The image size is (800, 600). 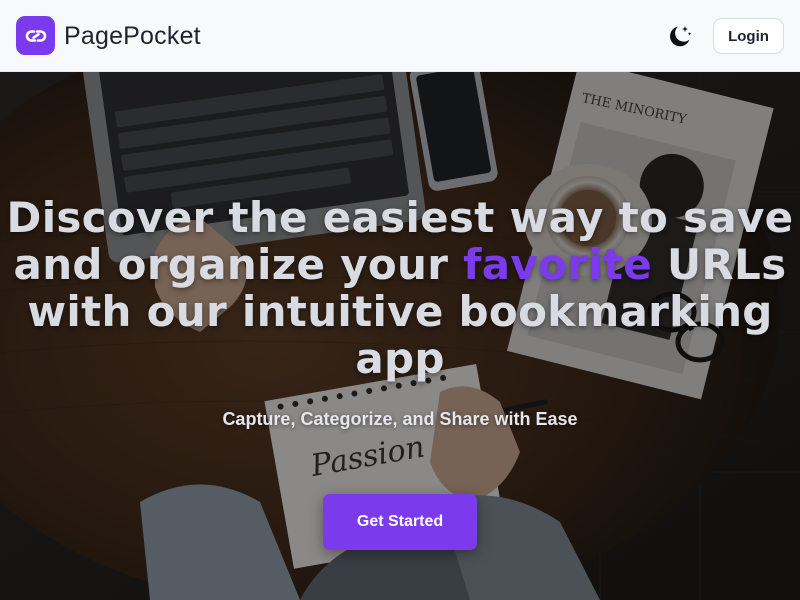 I want to click on link-icon, so click(x=35, y=35).